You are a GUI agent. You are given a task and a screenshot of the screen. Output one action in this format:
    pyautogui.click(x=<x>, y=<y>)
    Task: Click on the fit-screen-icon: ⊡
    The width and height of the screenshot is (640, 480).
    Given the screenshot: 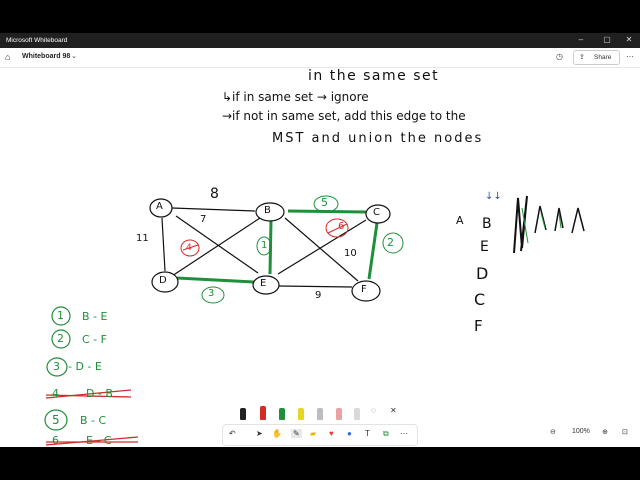 What is the action you would take?
    pyautogui.click(x=625, y=432)
    